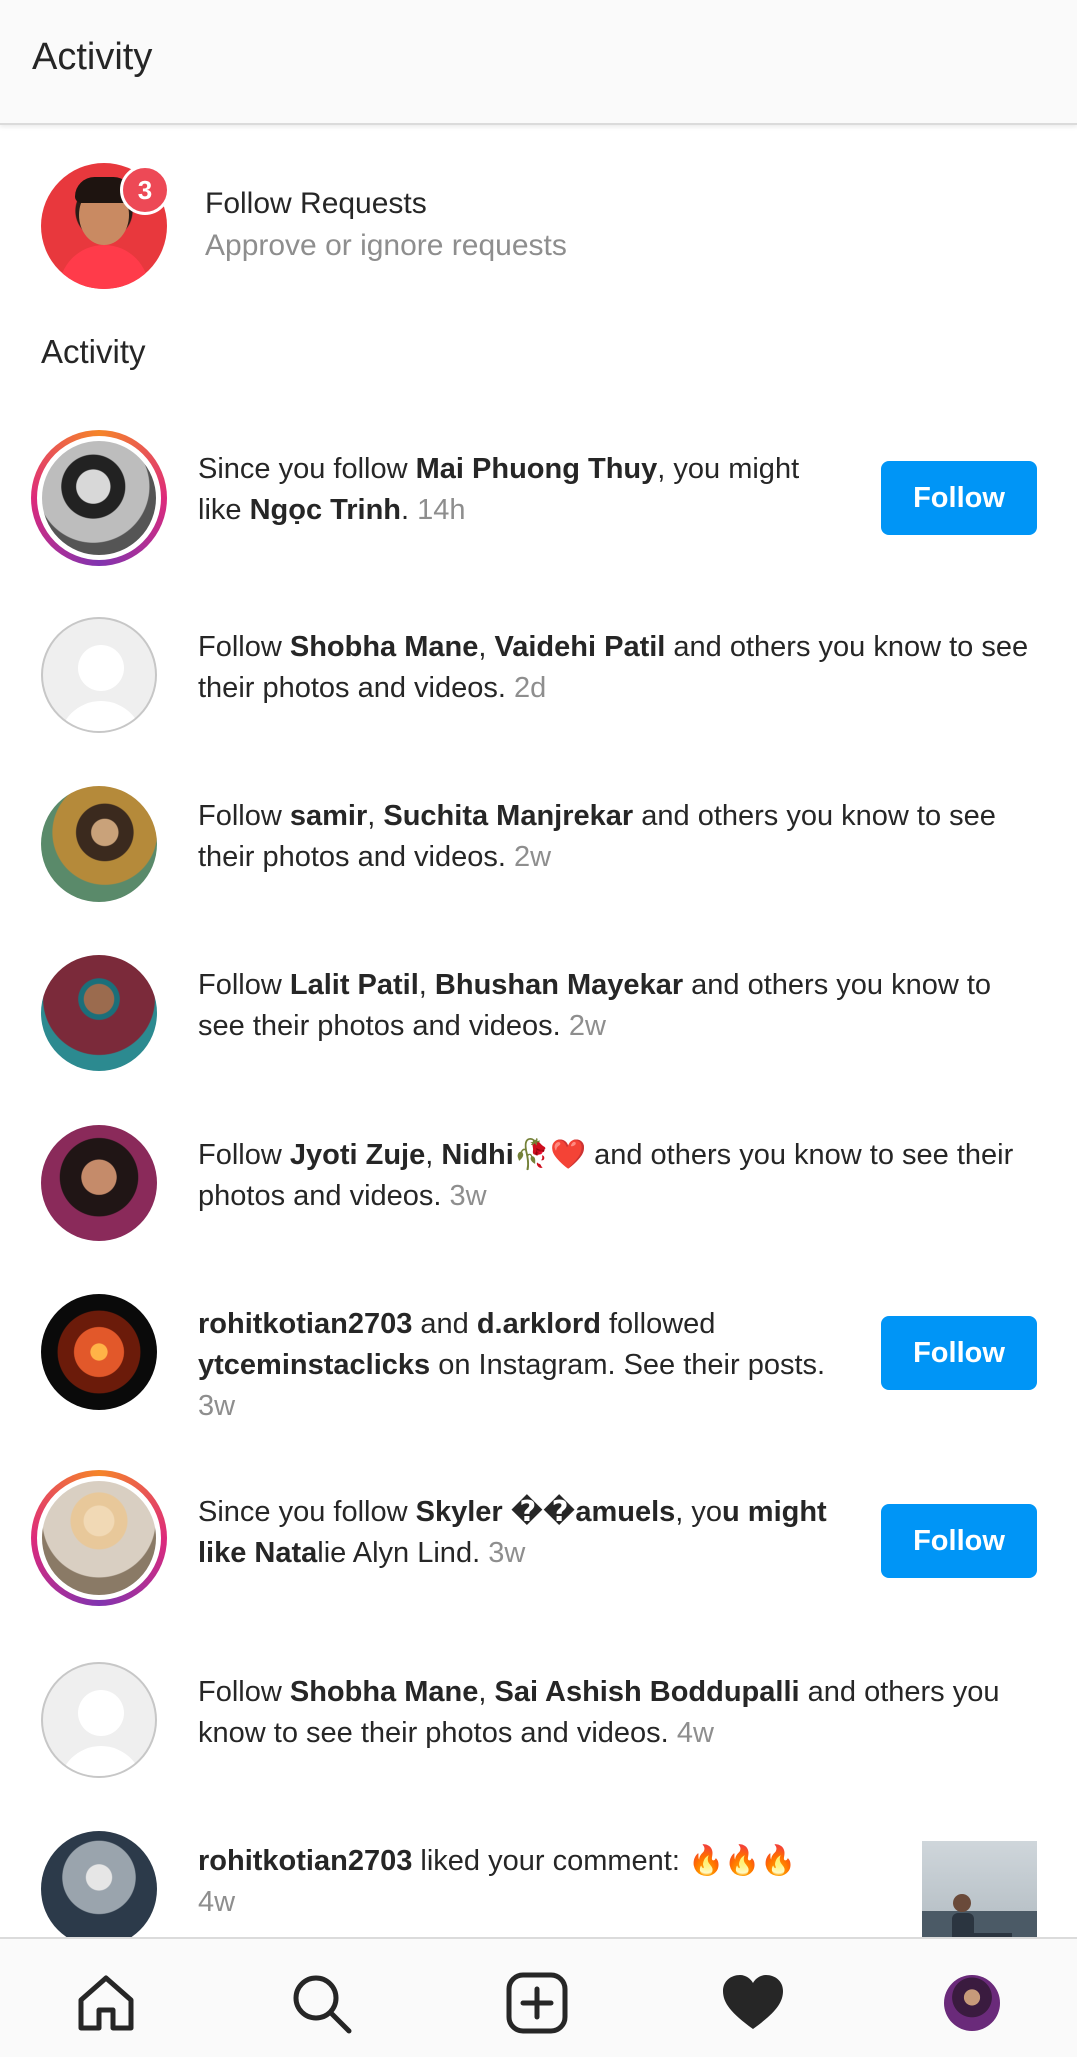  Describe the element at coordinates (145, 190) in the screenshot. I see `follow-request-count-badge: 3` at that location.